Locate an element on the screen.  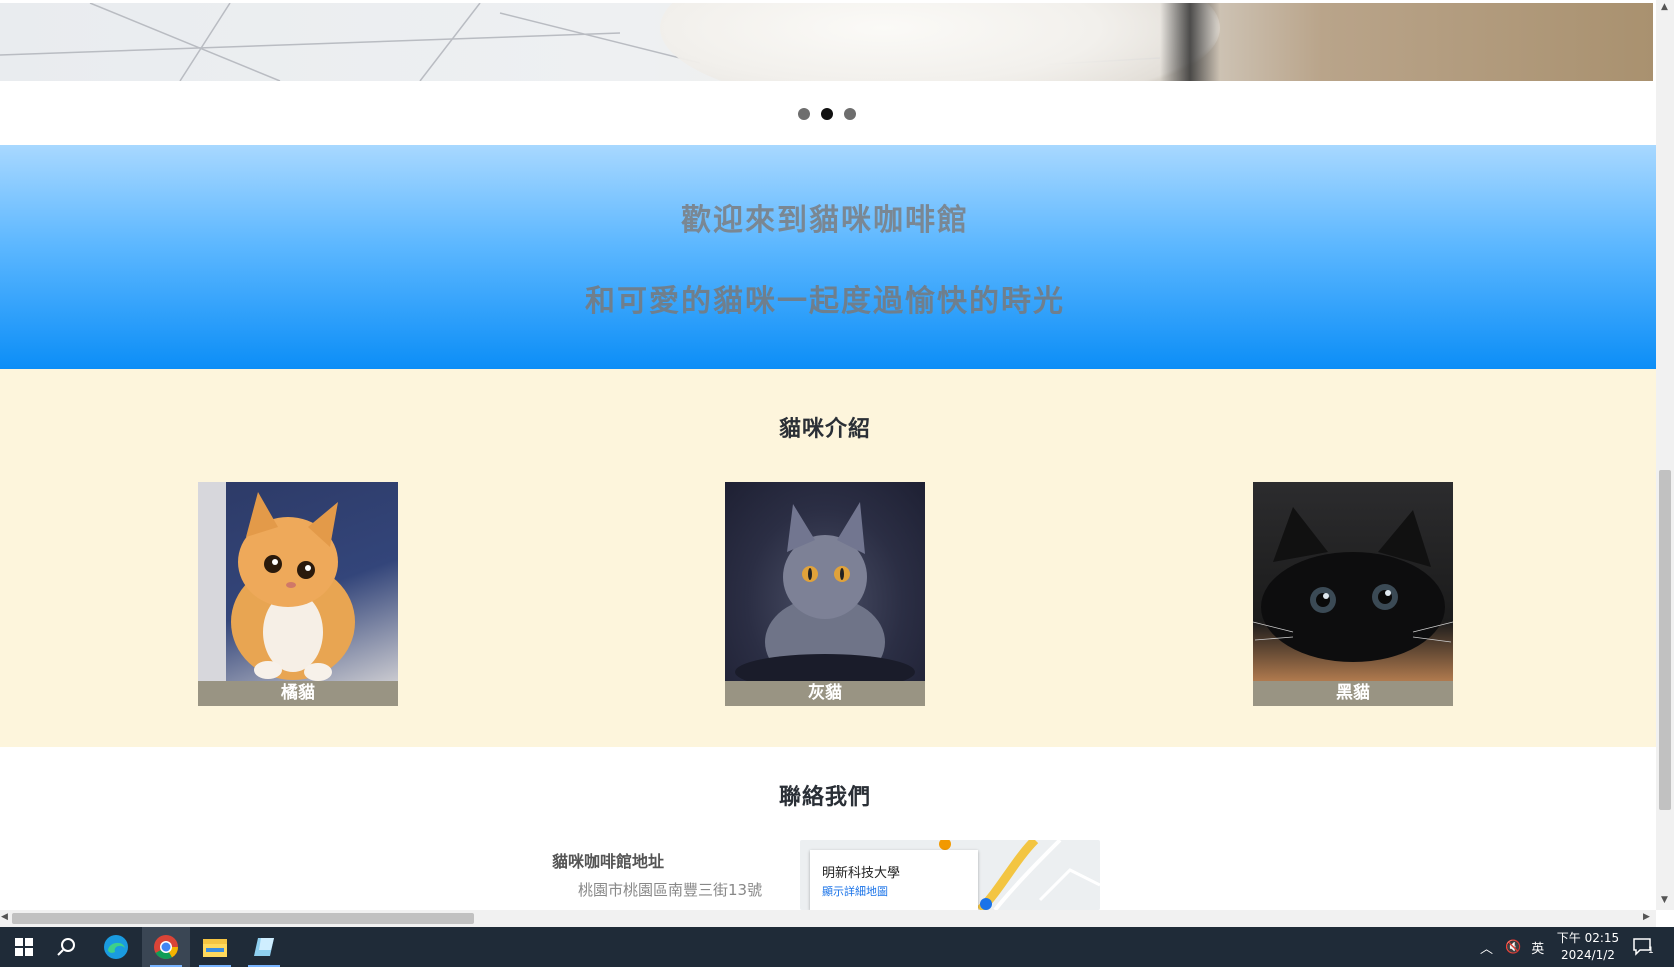
notepad-app-icon is located at coordinates (264, 947).